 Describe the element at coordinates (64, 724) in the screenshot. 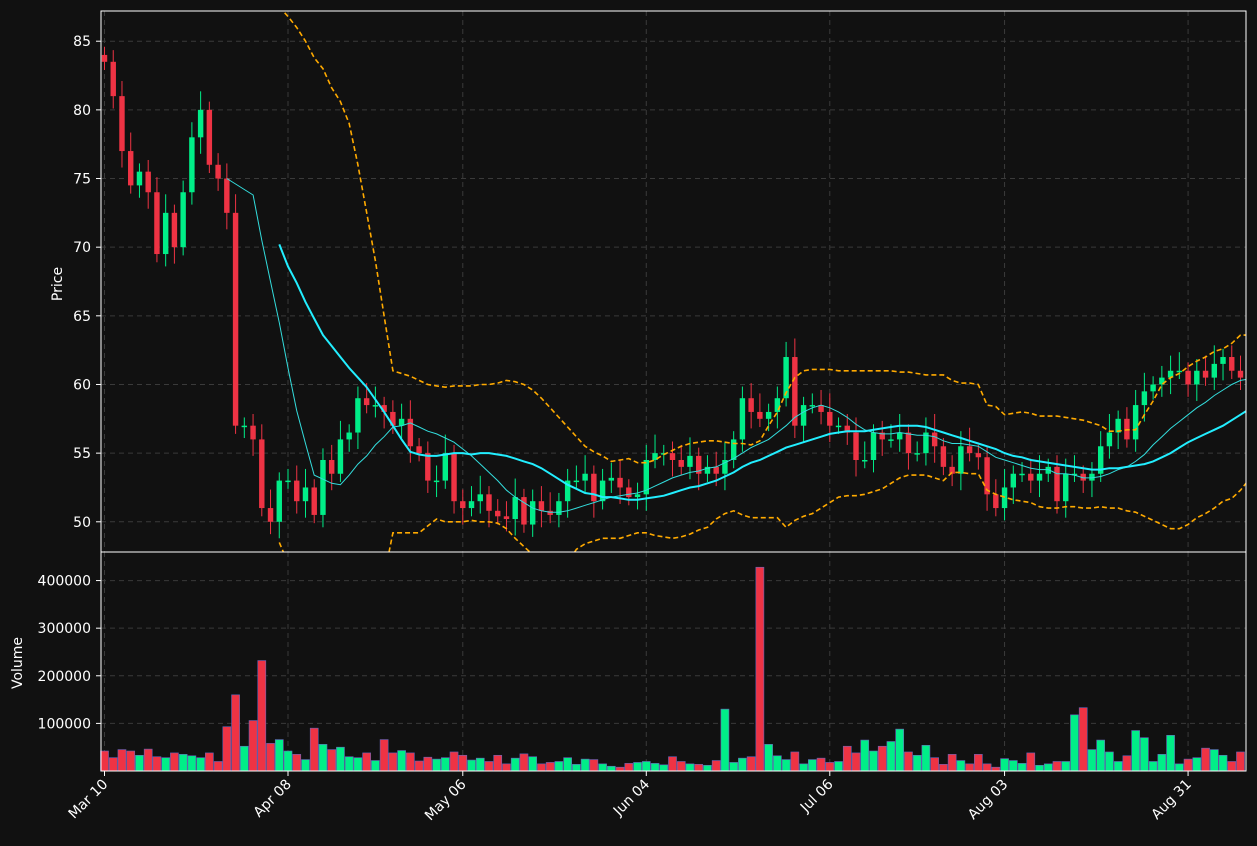

I see `volume-tick-label: 100000` at that location.